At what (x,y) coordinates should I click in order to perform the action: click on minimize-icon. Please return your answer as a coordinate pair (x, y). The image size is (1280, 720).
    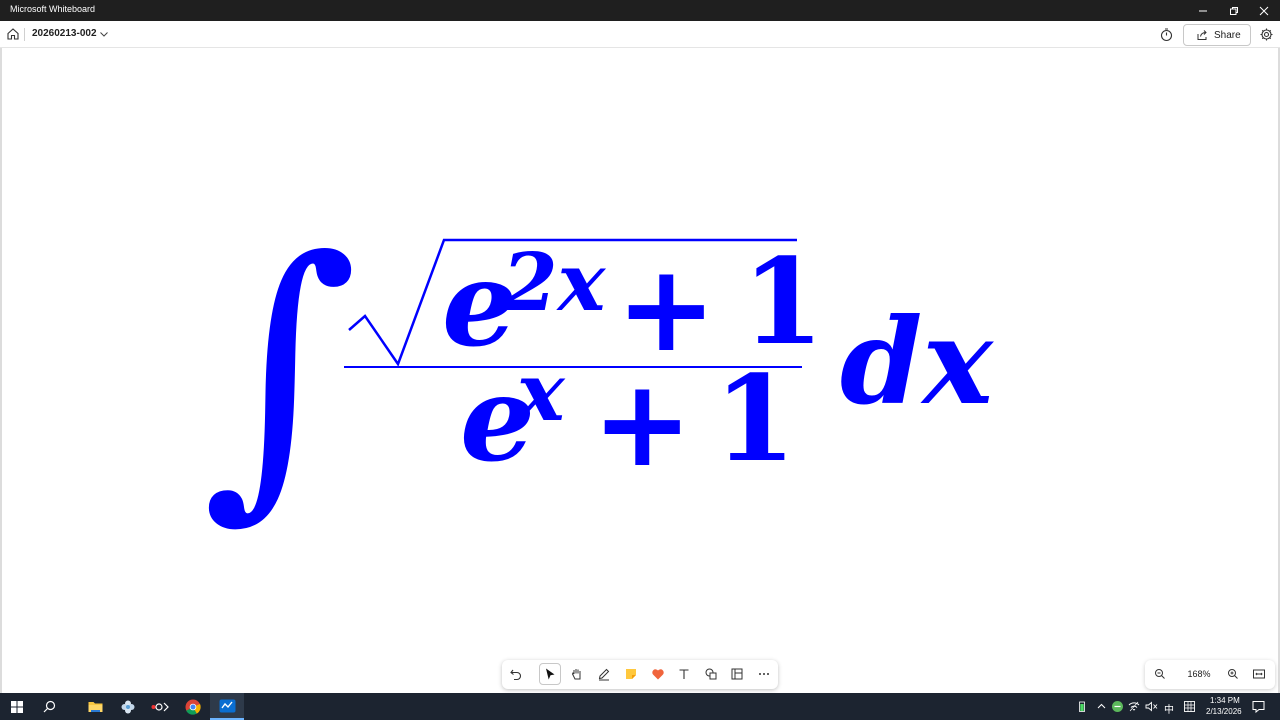
    Looking at the image, I should click on (1203, 10).